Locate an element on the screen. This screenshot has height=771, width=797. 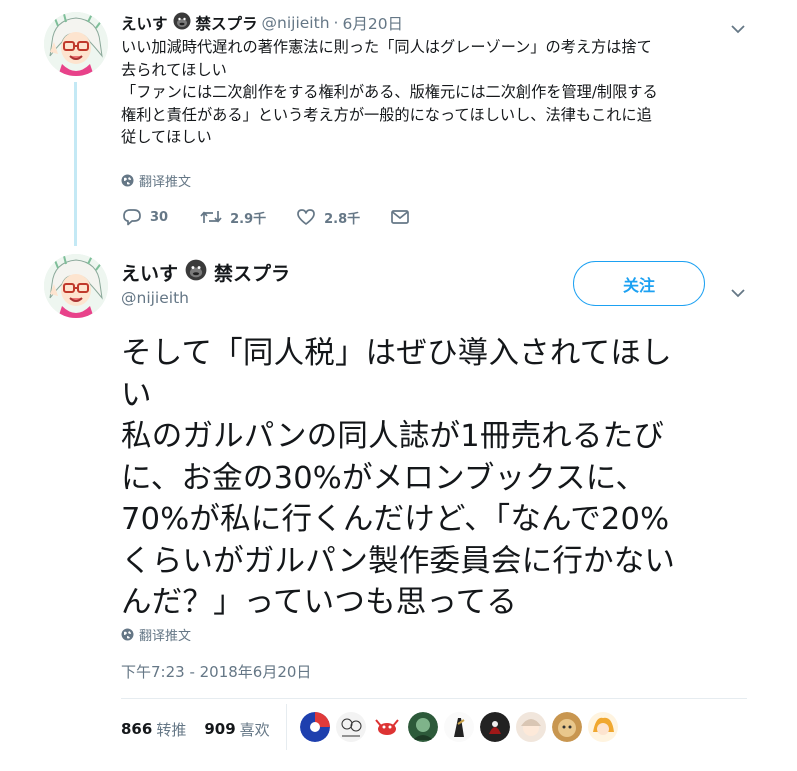
reply-button: 30 is located at coordinates (145, 217).